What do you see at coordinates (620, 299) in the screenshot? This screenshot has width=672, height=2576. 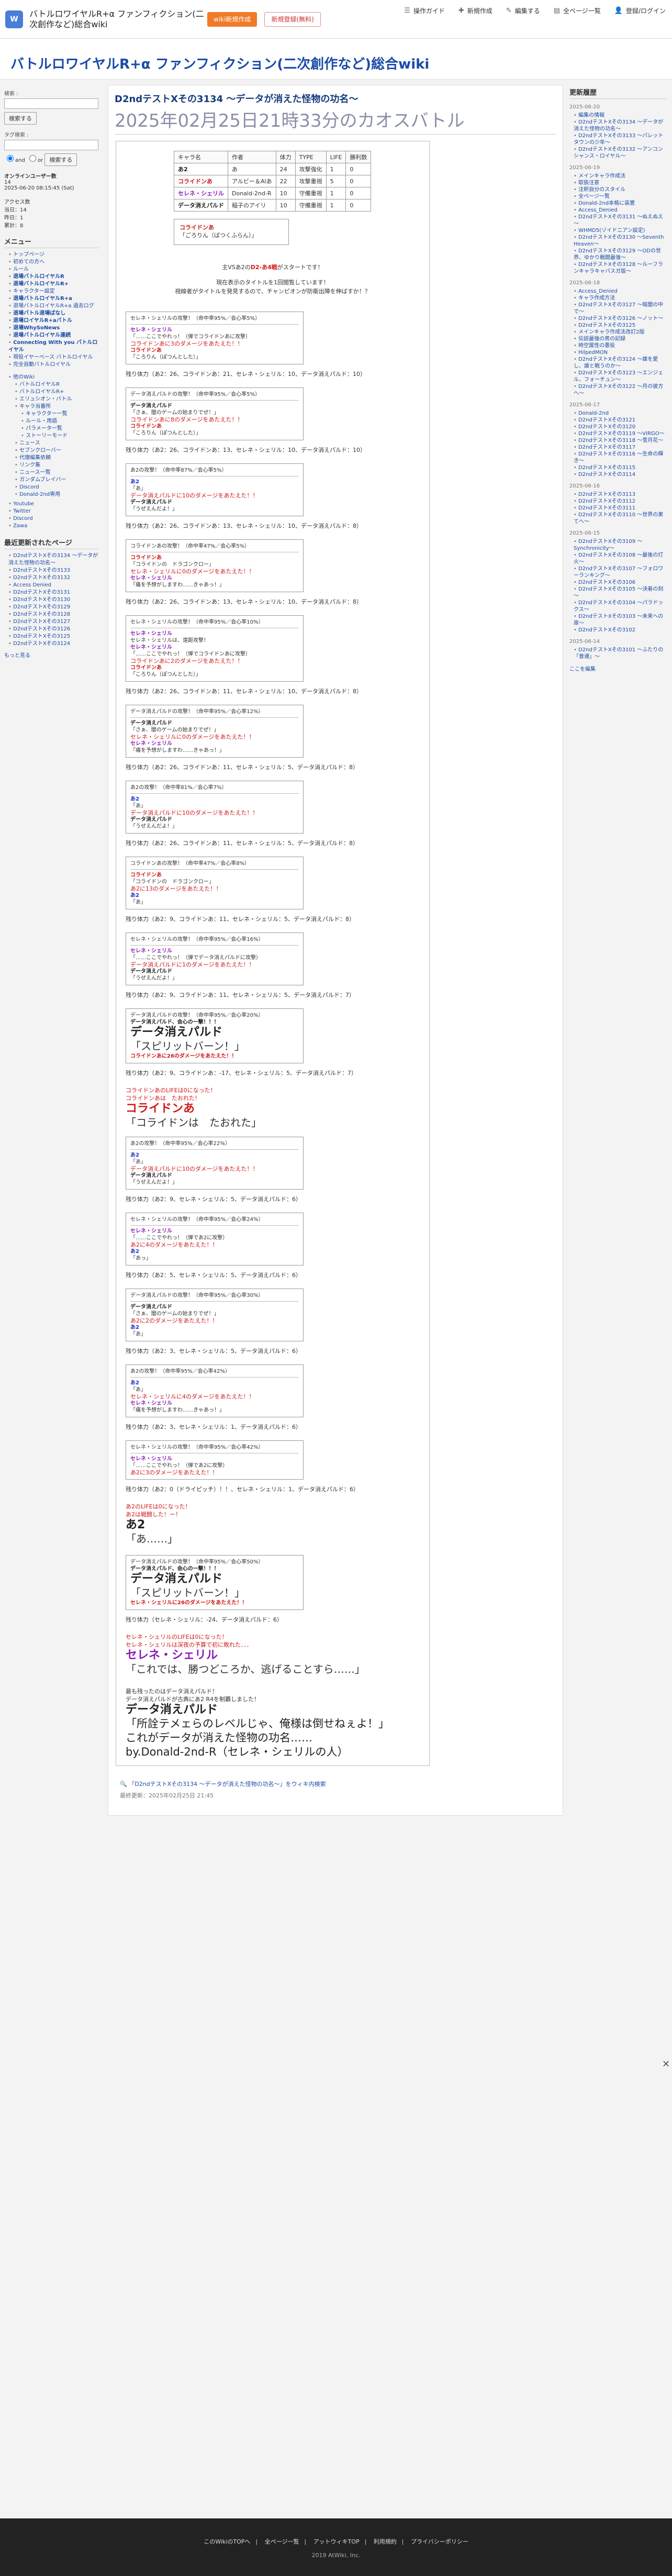 I see `history-item: キャラ作成方法` at bounding box center [620, 299].